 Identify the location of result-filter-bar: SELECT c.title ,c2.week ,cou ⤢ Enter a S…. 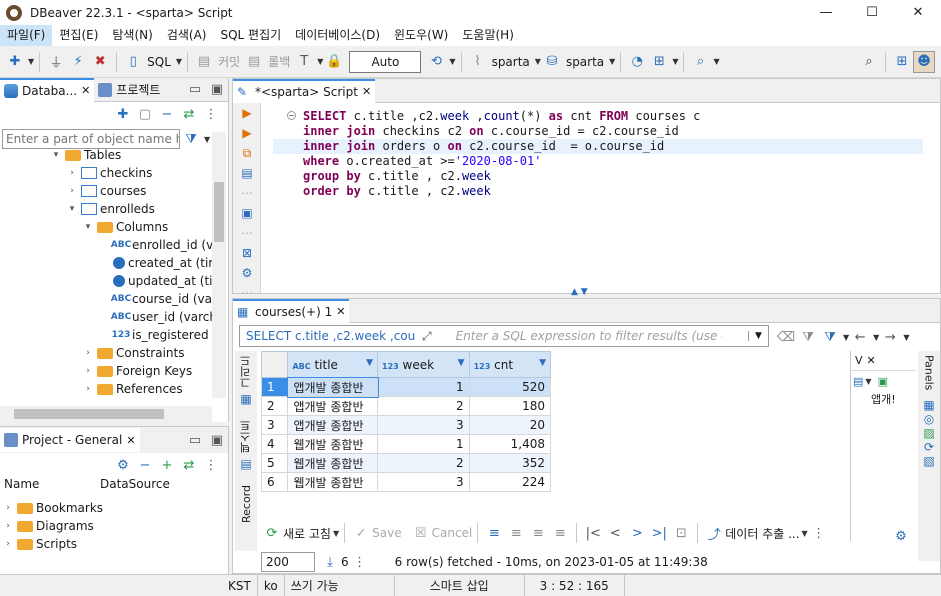
(504, 336).